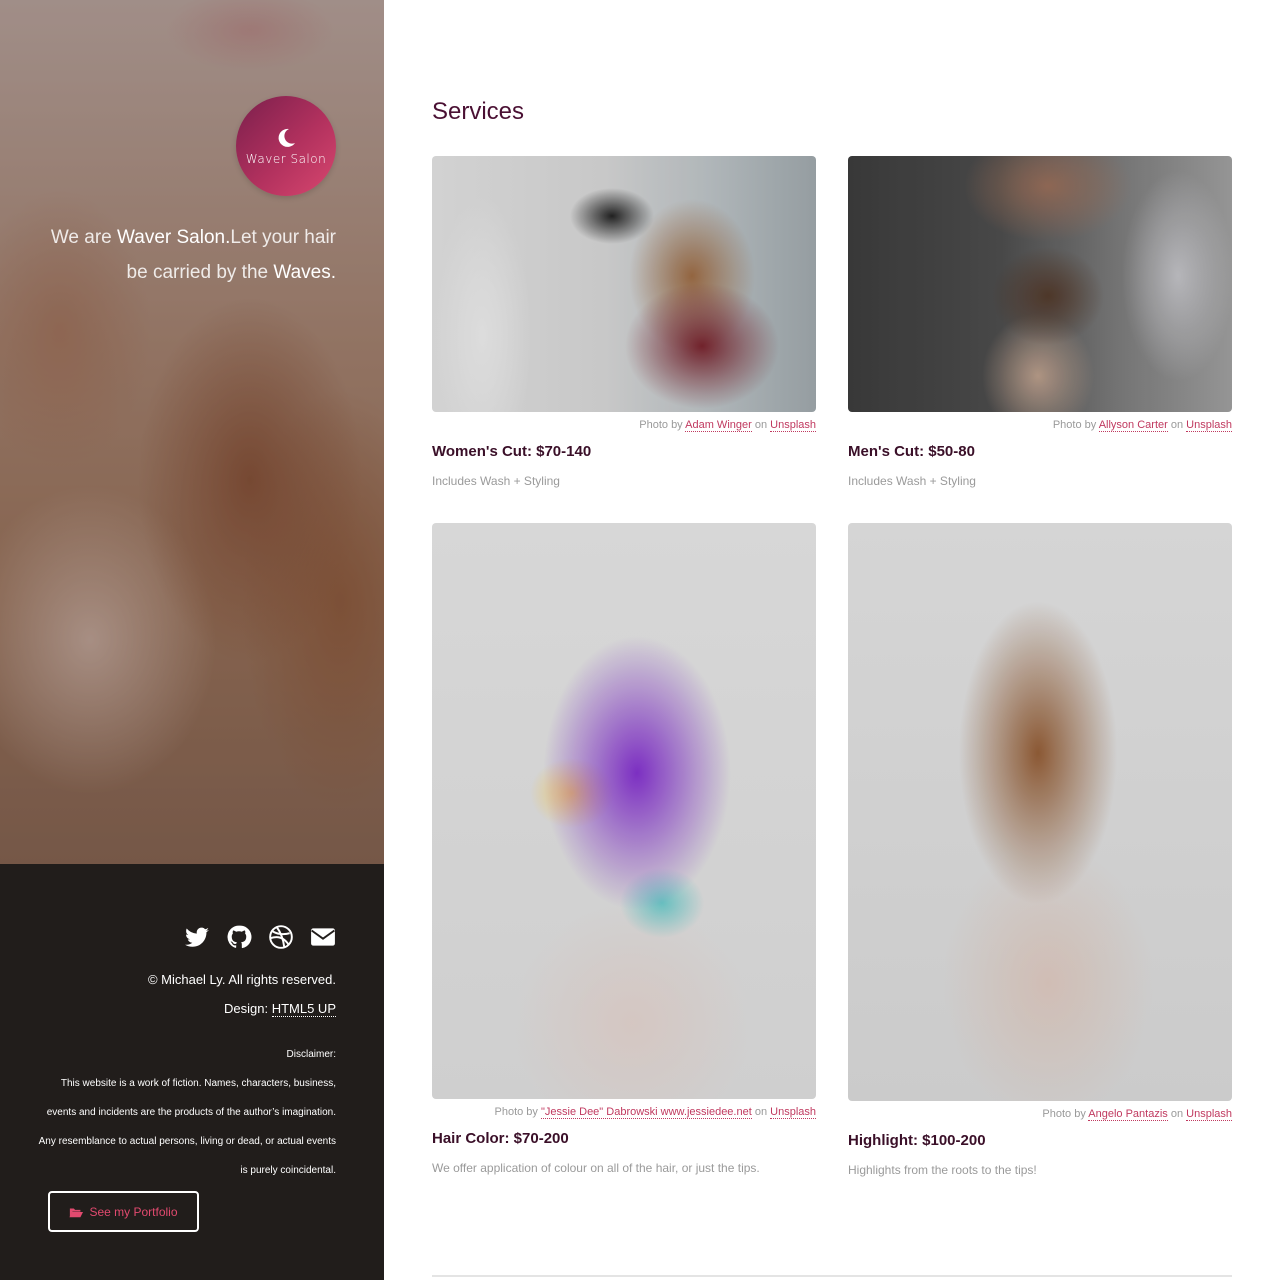 Image resolution: width=1280 pixels, height=1280 pixels. Describe the element at coordinates (1128, 1114) in the screenshot. I see `photographer-link: Angelo Pantazis` at that location.